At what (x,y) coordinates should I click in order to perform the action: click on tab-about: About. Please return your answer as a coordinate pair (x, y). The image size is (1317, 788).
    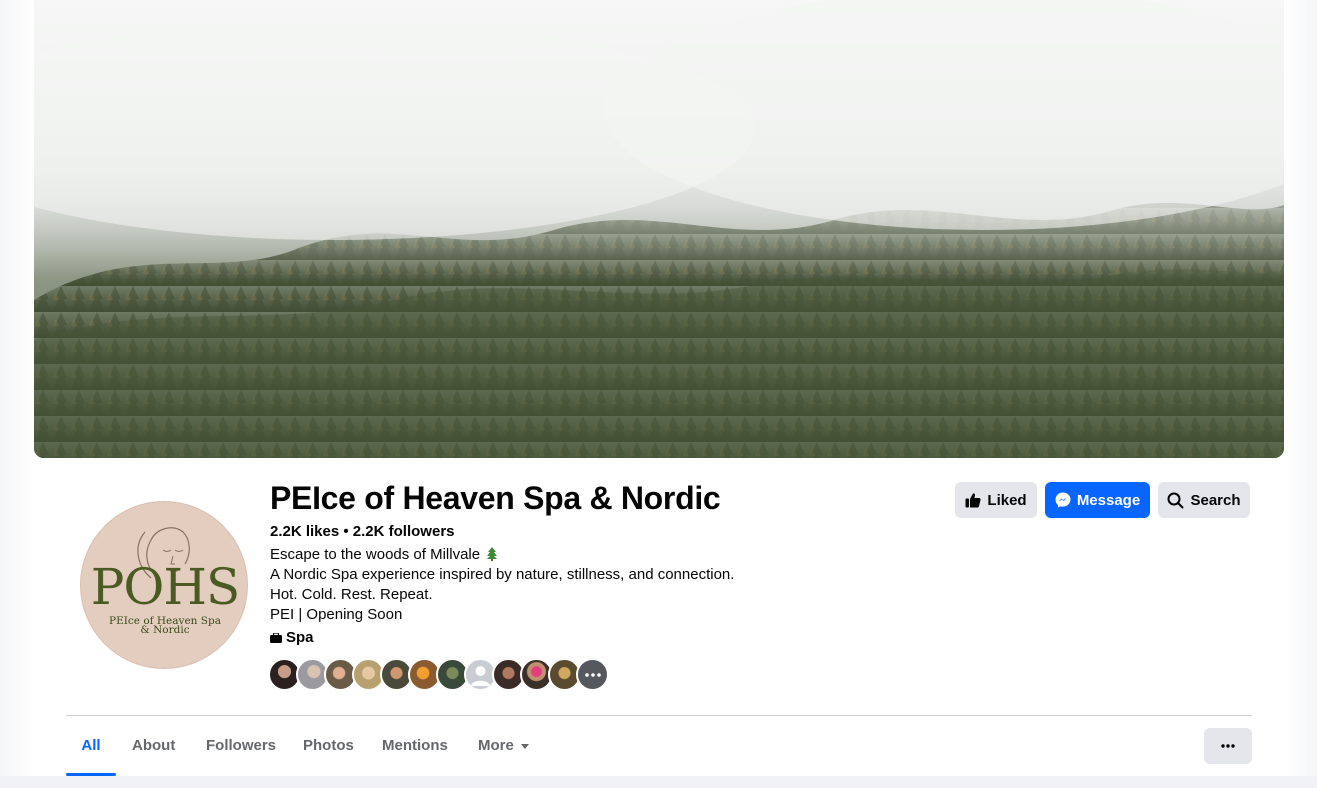
    Looking at the image, I should click on (153, 746).